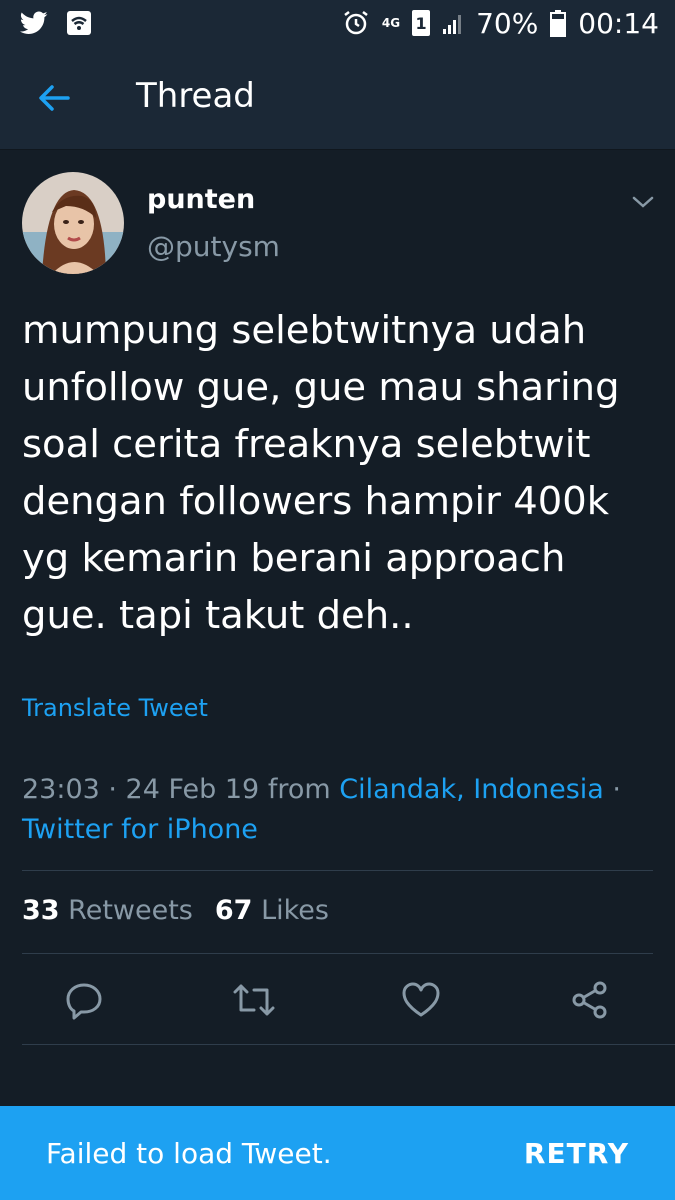  Describe the element at coordinates (201, 199) in the screenshot. I see `author-name: punten` at that location.